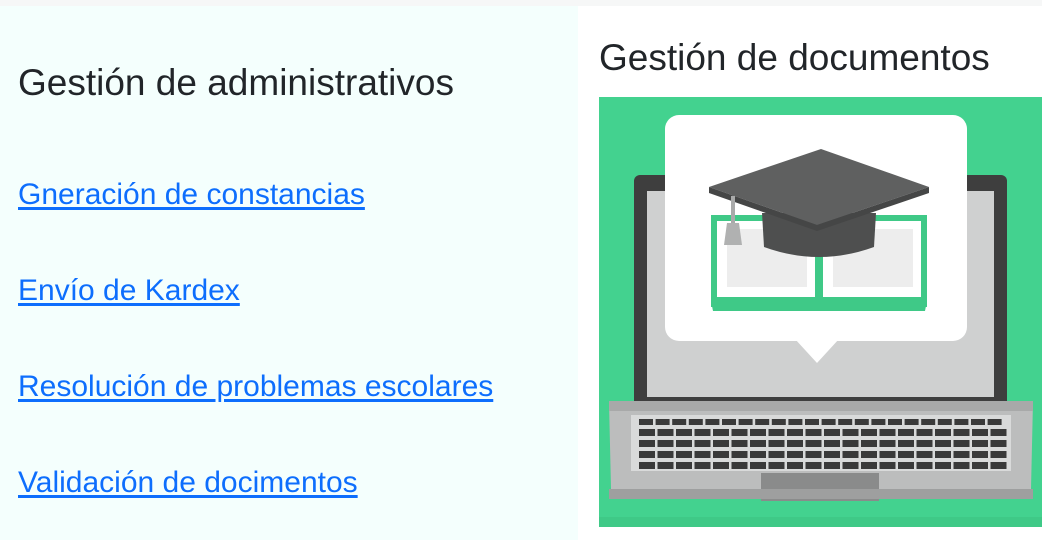 The height and width of the screenshot is (540, 1042). I want to click on administrative-title: Gestión de administrativos, so click(236, 82).